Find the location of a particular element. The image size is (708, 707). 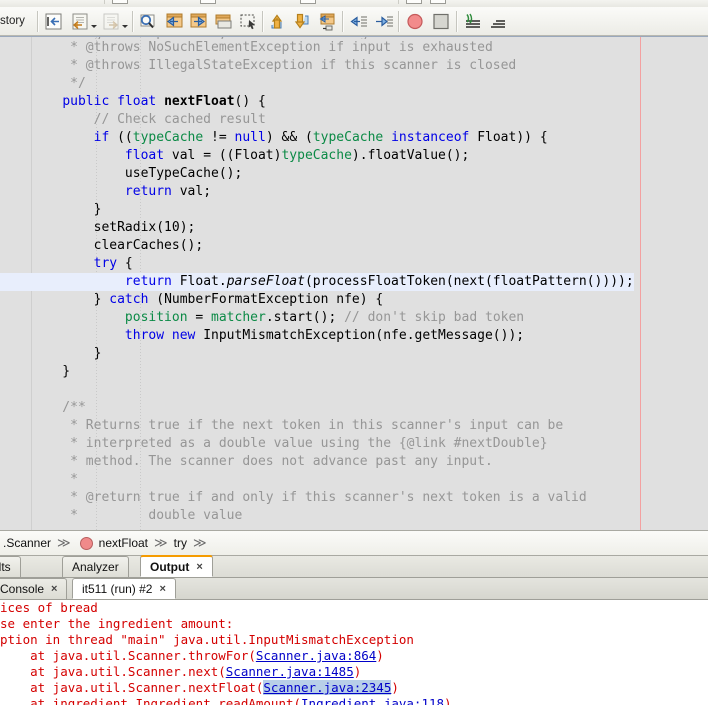

tab-label: Analyzer is located at coordinates (95, 567).